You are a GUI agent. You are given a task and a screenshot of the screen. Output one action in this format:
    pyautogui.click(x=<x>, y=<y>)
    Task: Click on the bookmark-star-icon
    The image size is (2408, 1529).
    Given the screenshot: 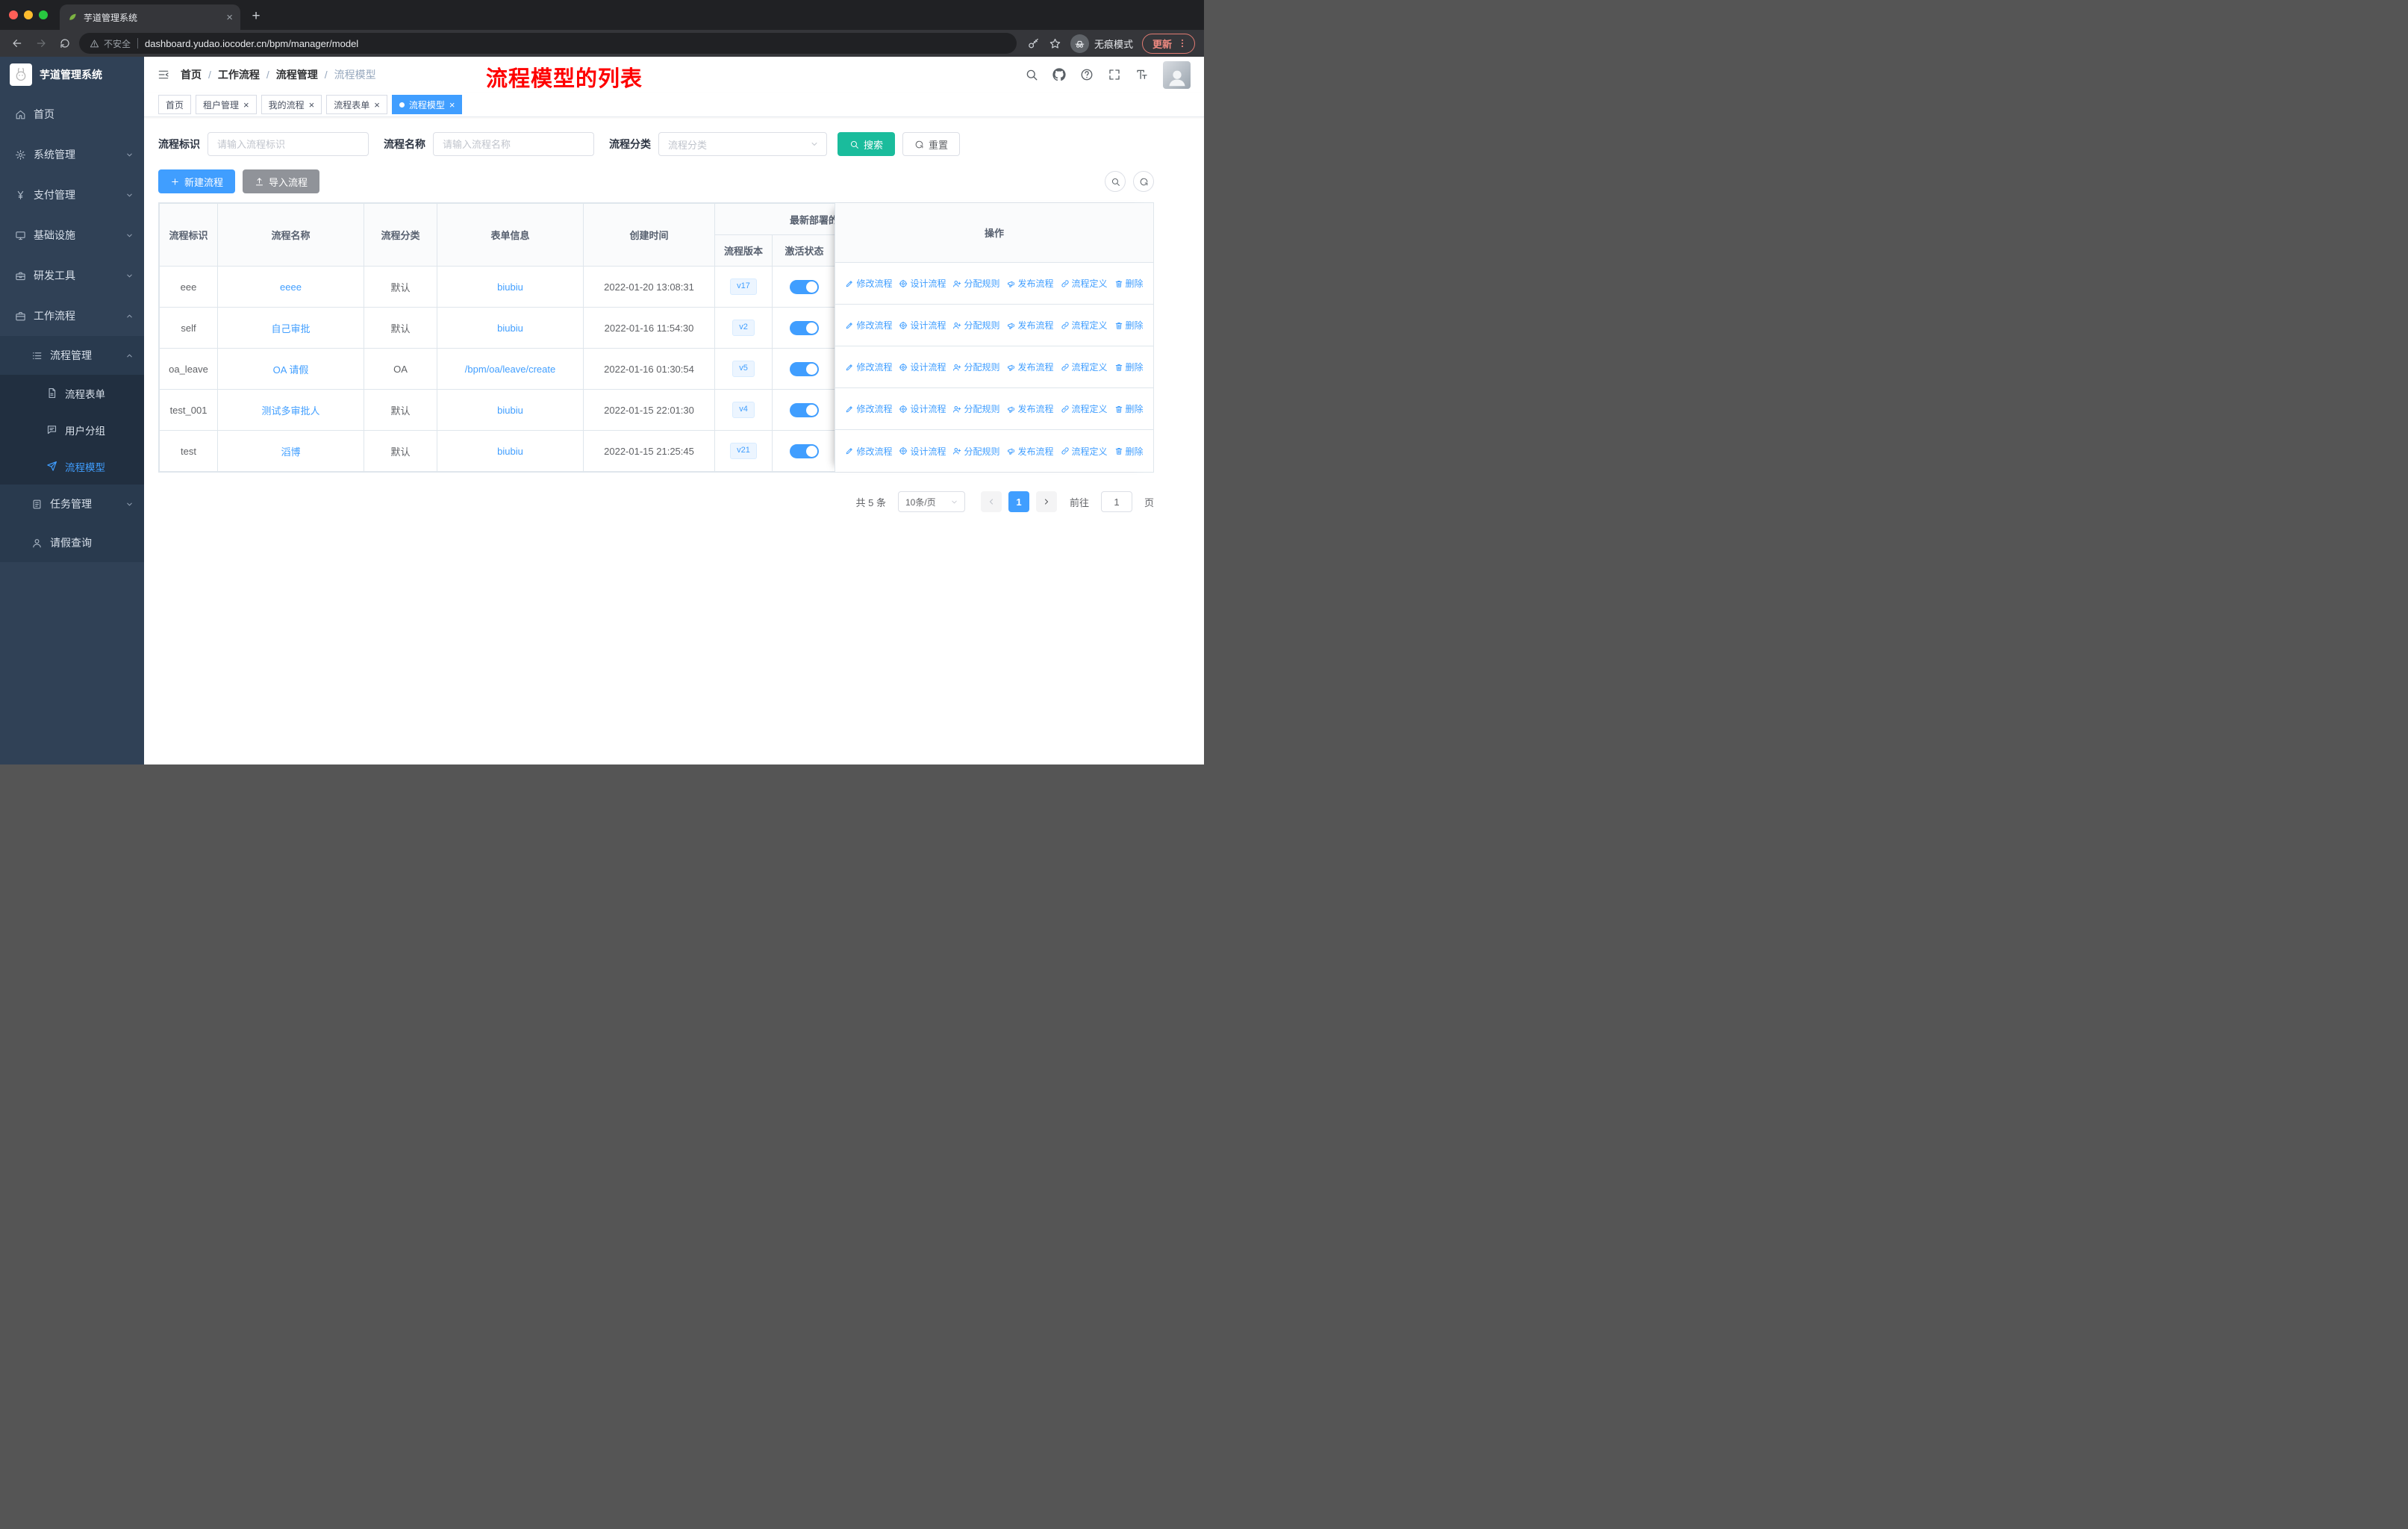 What is the action you would take?
    pyautogui.click(x=1055, y=43)
    